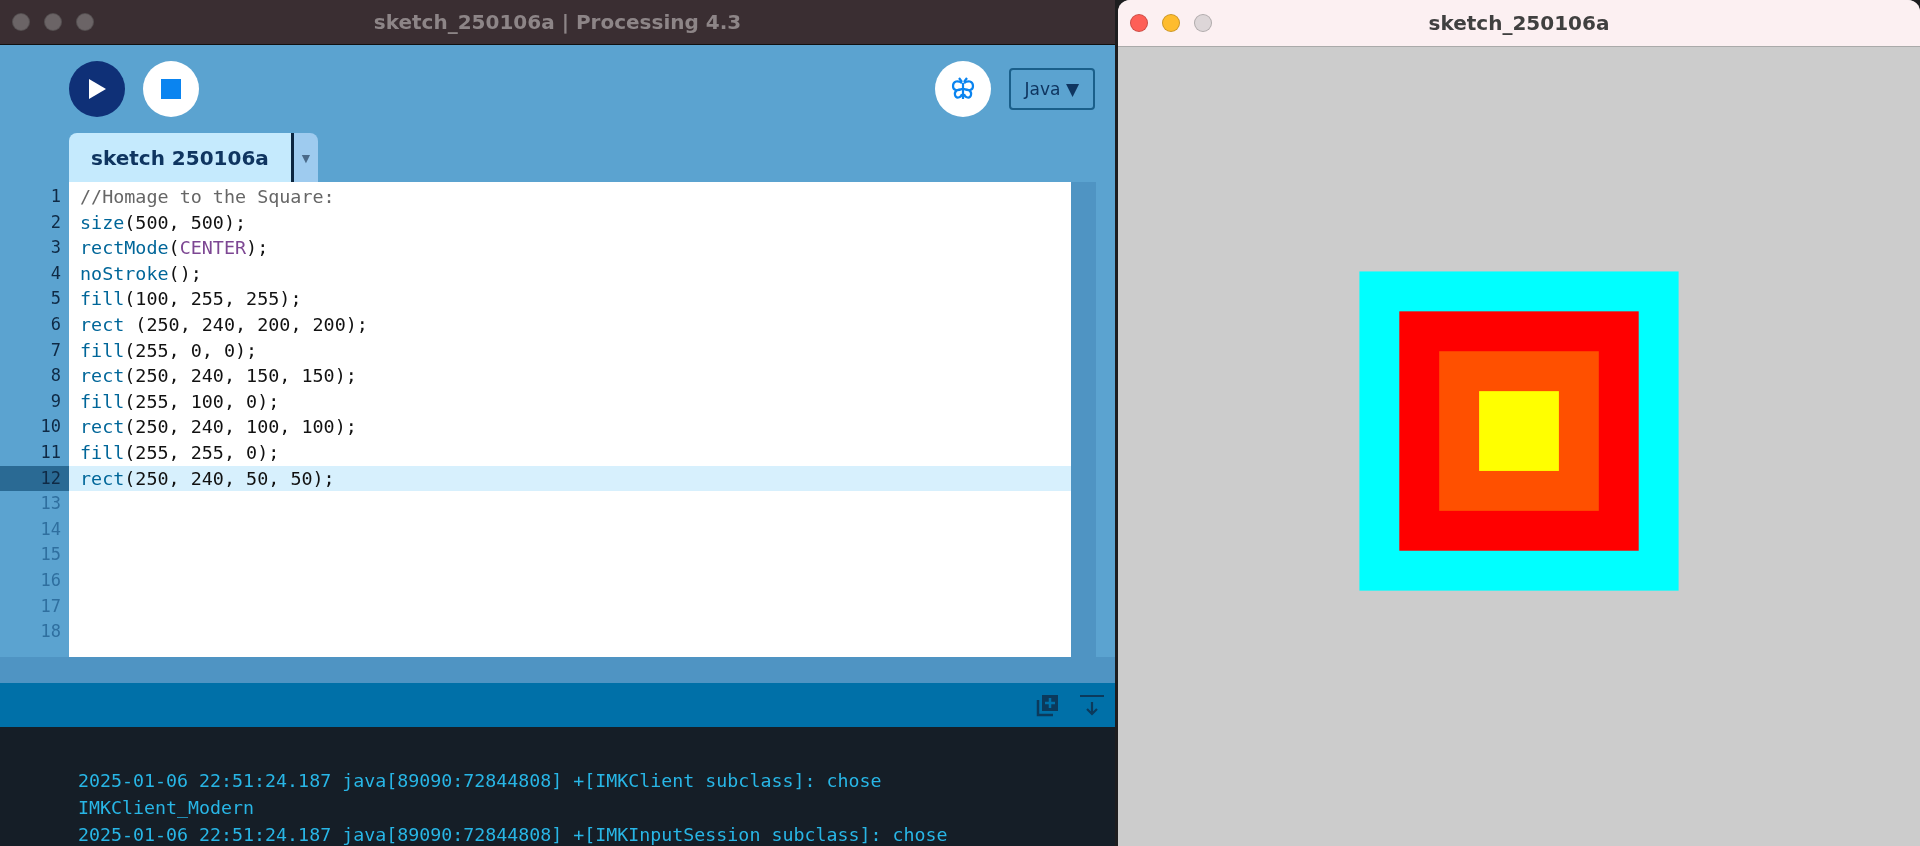 The image size is (1920, 846). I want to click on line-number: 4, so click(55, 273).